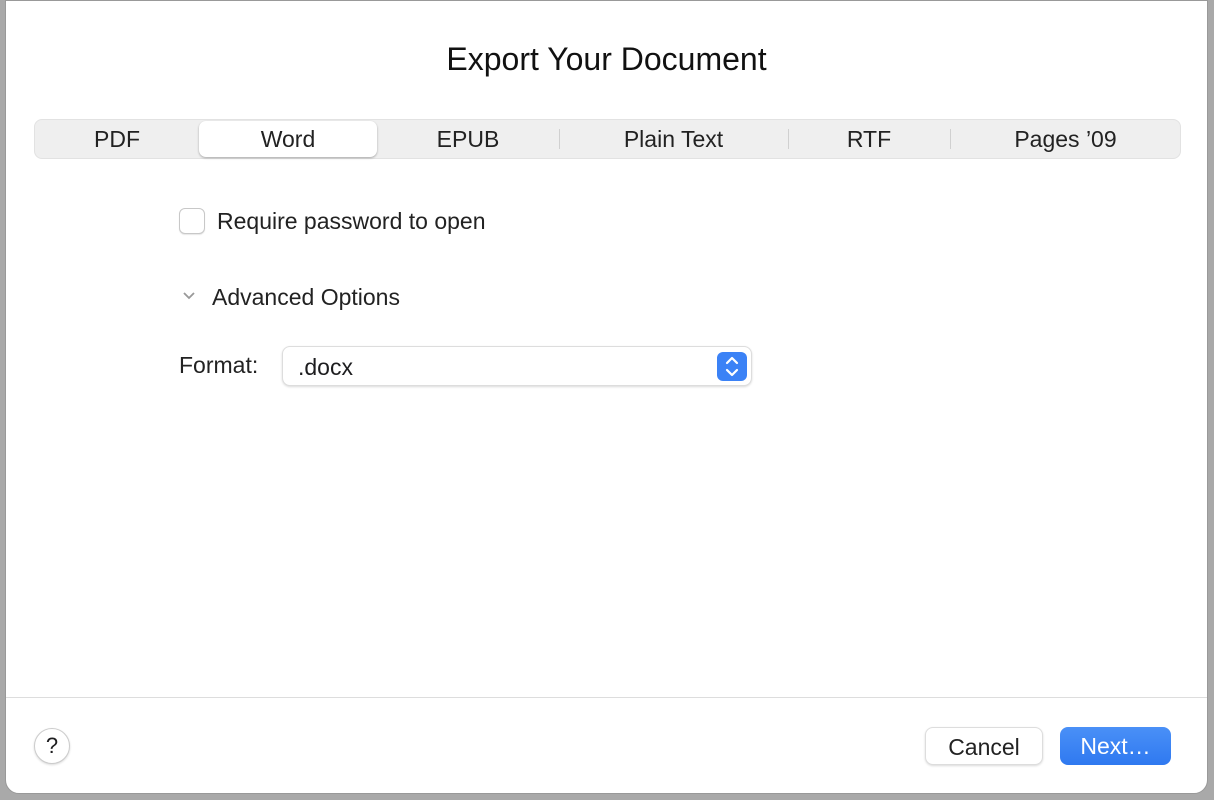 Image resolution: width=1214 pixels, height=800 pixels. What do you see at coordinates (606, 697) in the screenshot?
I see `footer-divider` at bounding box center [606, 697].